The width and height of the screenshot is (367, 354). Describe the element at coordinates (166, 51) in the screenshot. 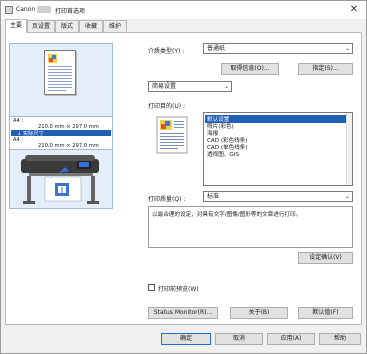

I see `media-type-label: 介质类型(Y) :` at that location.